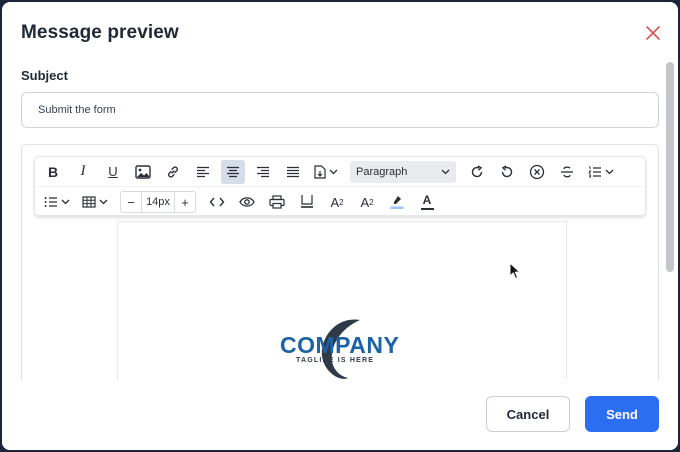 Image resolution: width=680 pixels, height=452 pixels. What do you see at coordinates (340, 345) in the screenshot?
I see `logo-word: COMPANY` at bounding box center [340, 345].